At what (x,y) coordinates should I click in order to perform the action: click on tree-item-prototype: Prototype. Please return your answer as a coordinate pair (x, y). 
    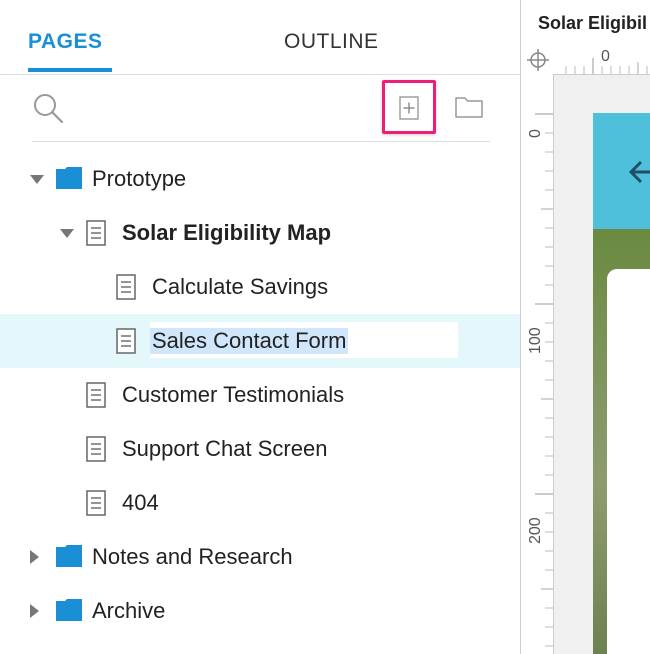
    Looking at the image, I should click on (260, 179).